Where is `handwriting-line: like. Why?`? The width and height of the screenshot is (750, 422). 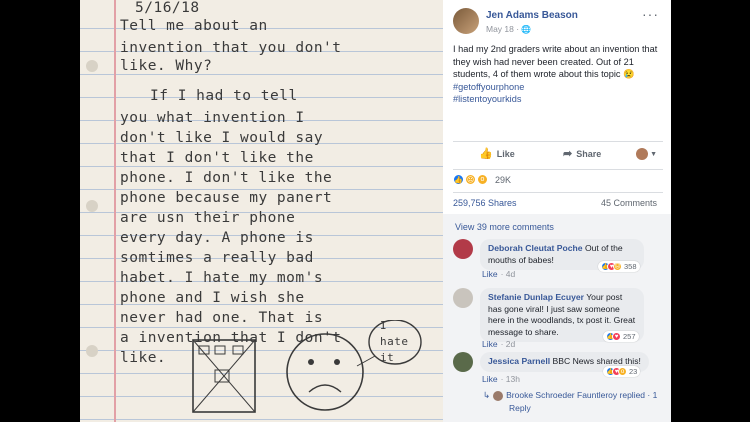
handwriting-line: like. Why? is located at coordinates (166, 66).